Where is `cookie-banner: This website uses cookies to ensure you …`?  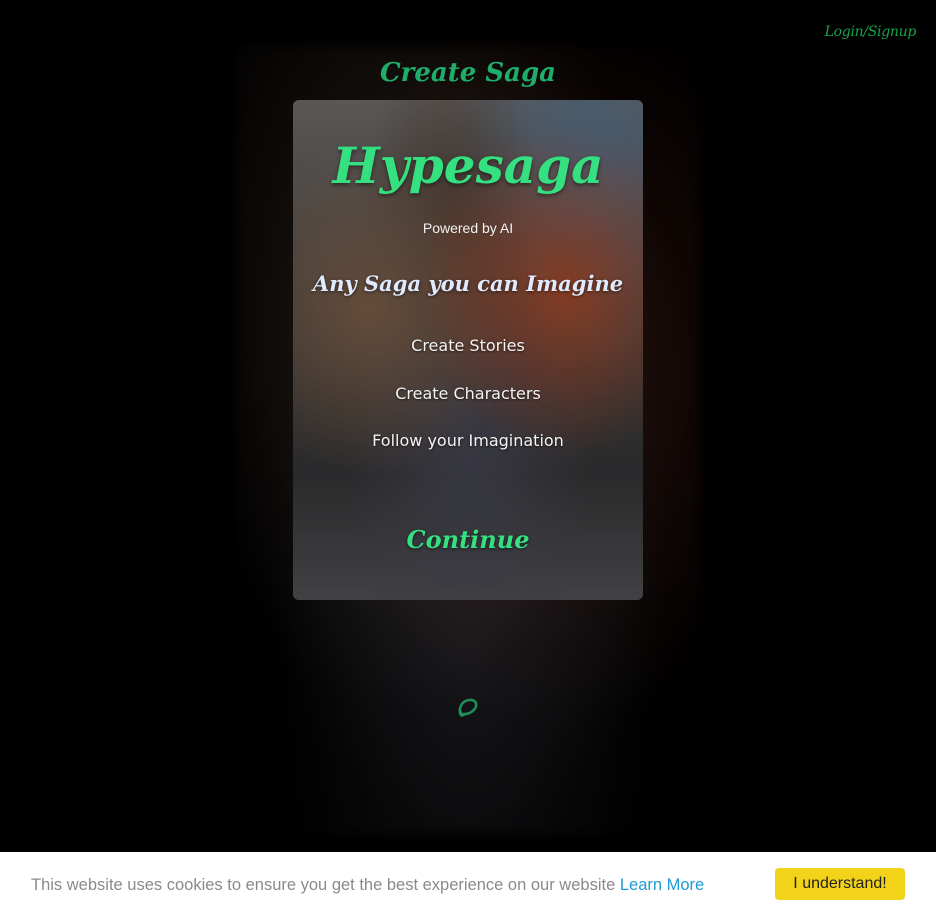
cookie-banner: This website uses cookies to ensure you … is located at coordinates (468, 884).